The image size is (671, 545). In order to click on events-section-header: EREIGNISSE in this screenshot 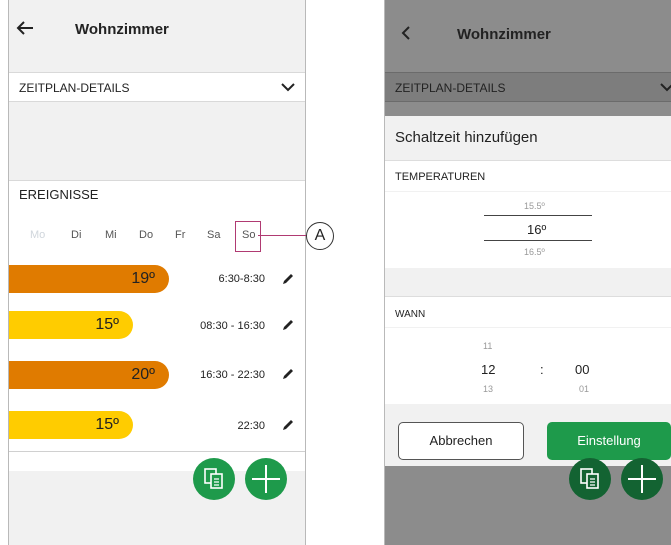, I will do `click(157, 195)`.